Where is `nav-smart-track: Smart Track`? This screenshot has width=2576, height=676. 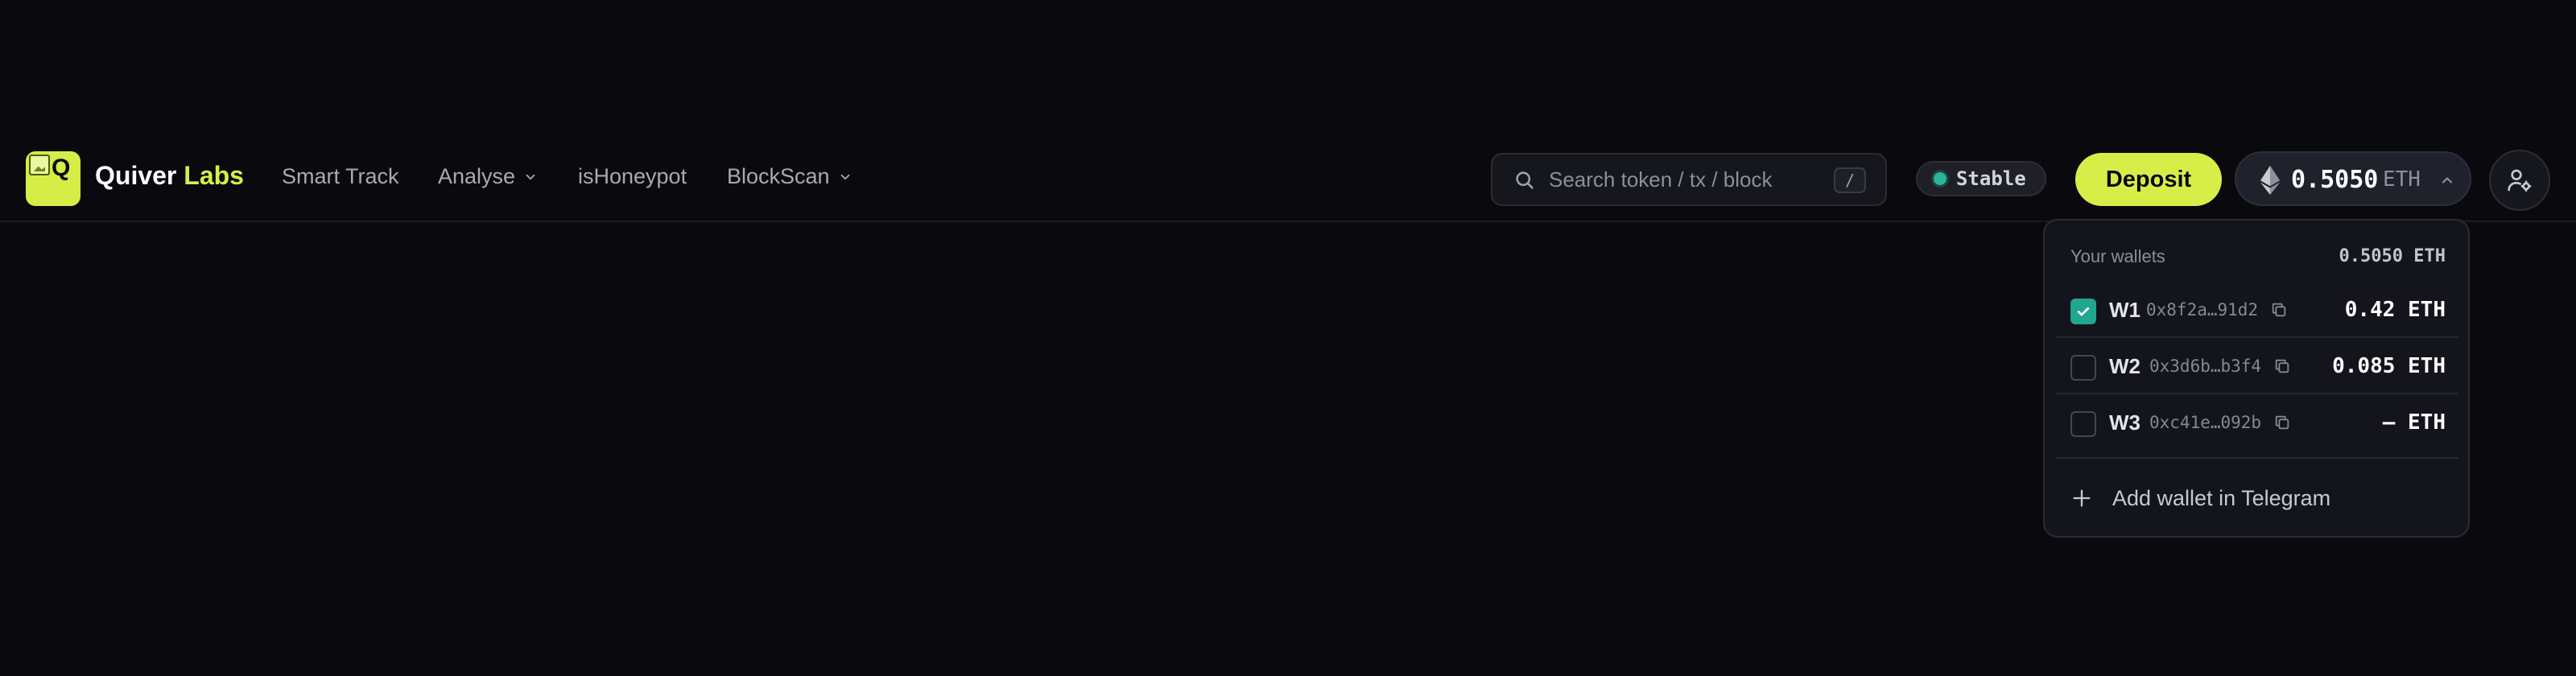 nav-smart-track: Smart Track is located at coordinates (340, 176).